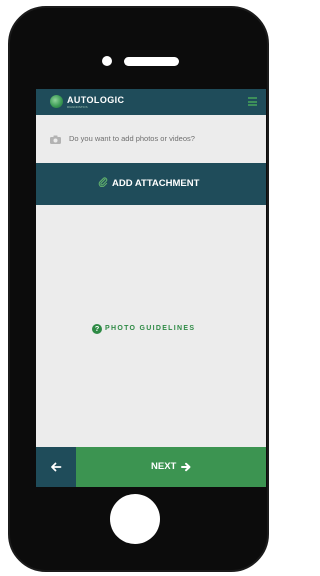 This screenshot has height=576, width=320. I want to click on paperclip-icon, so click(103, 182).